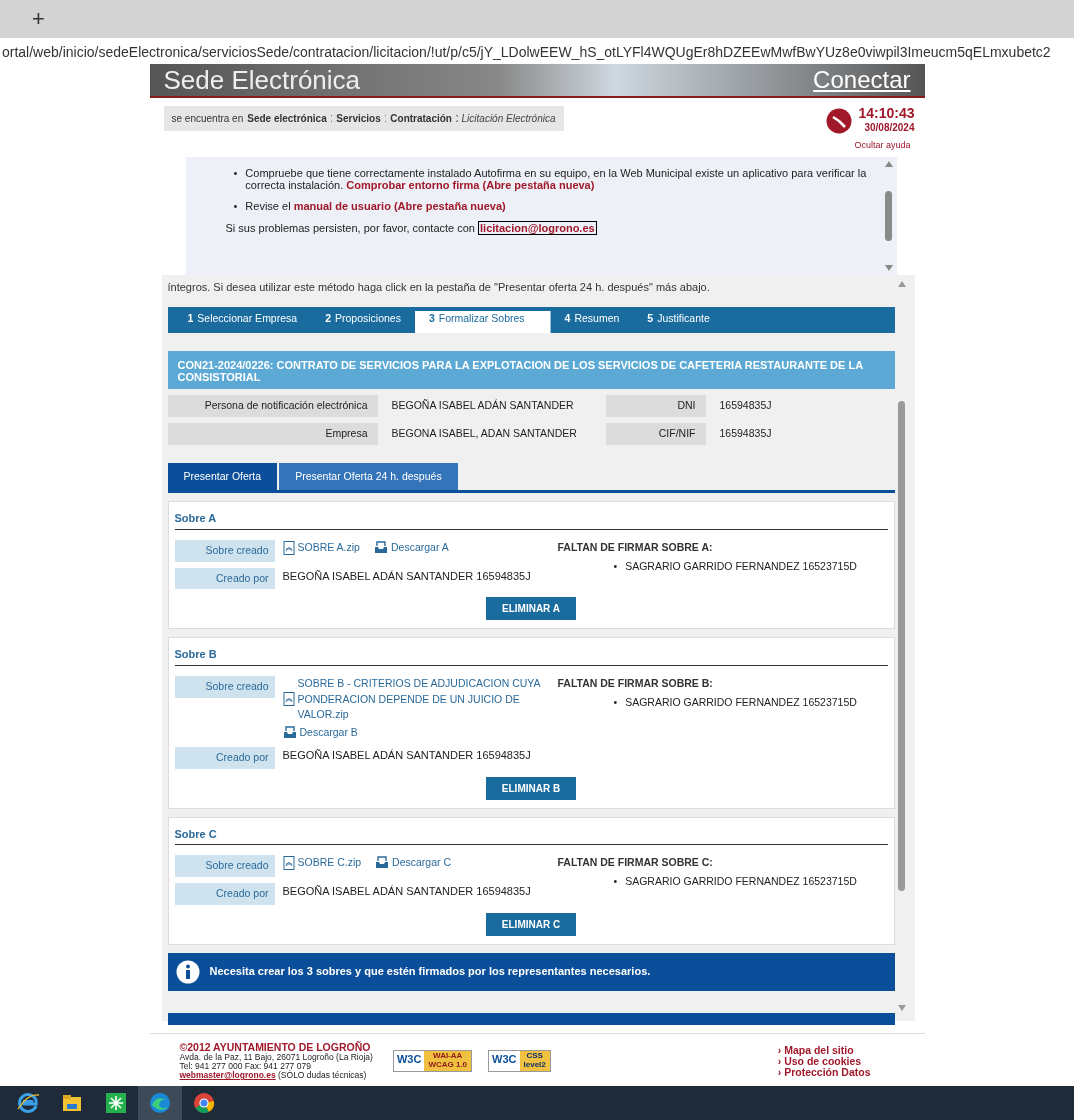  What do you see at coordinates (368, 476) in the screenshot?
I see `offer-tab: Presentar Oferta 24 h. después` at bounding box center [368, 476].